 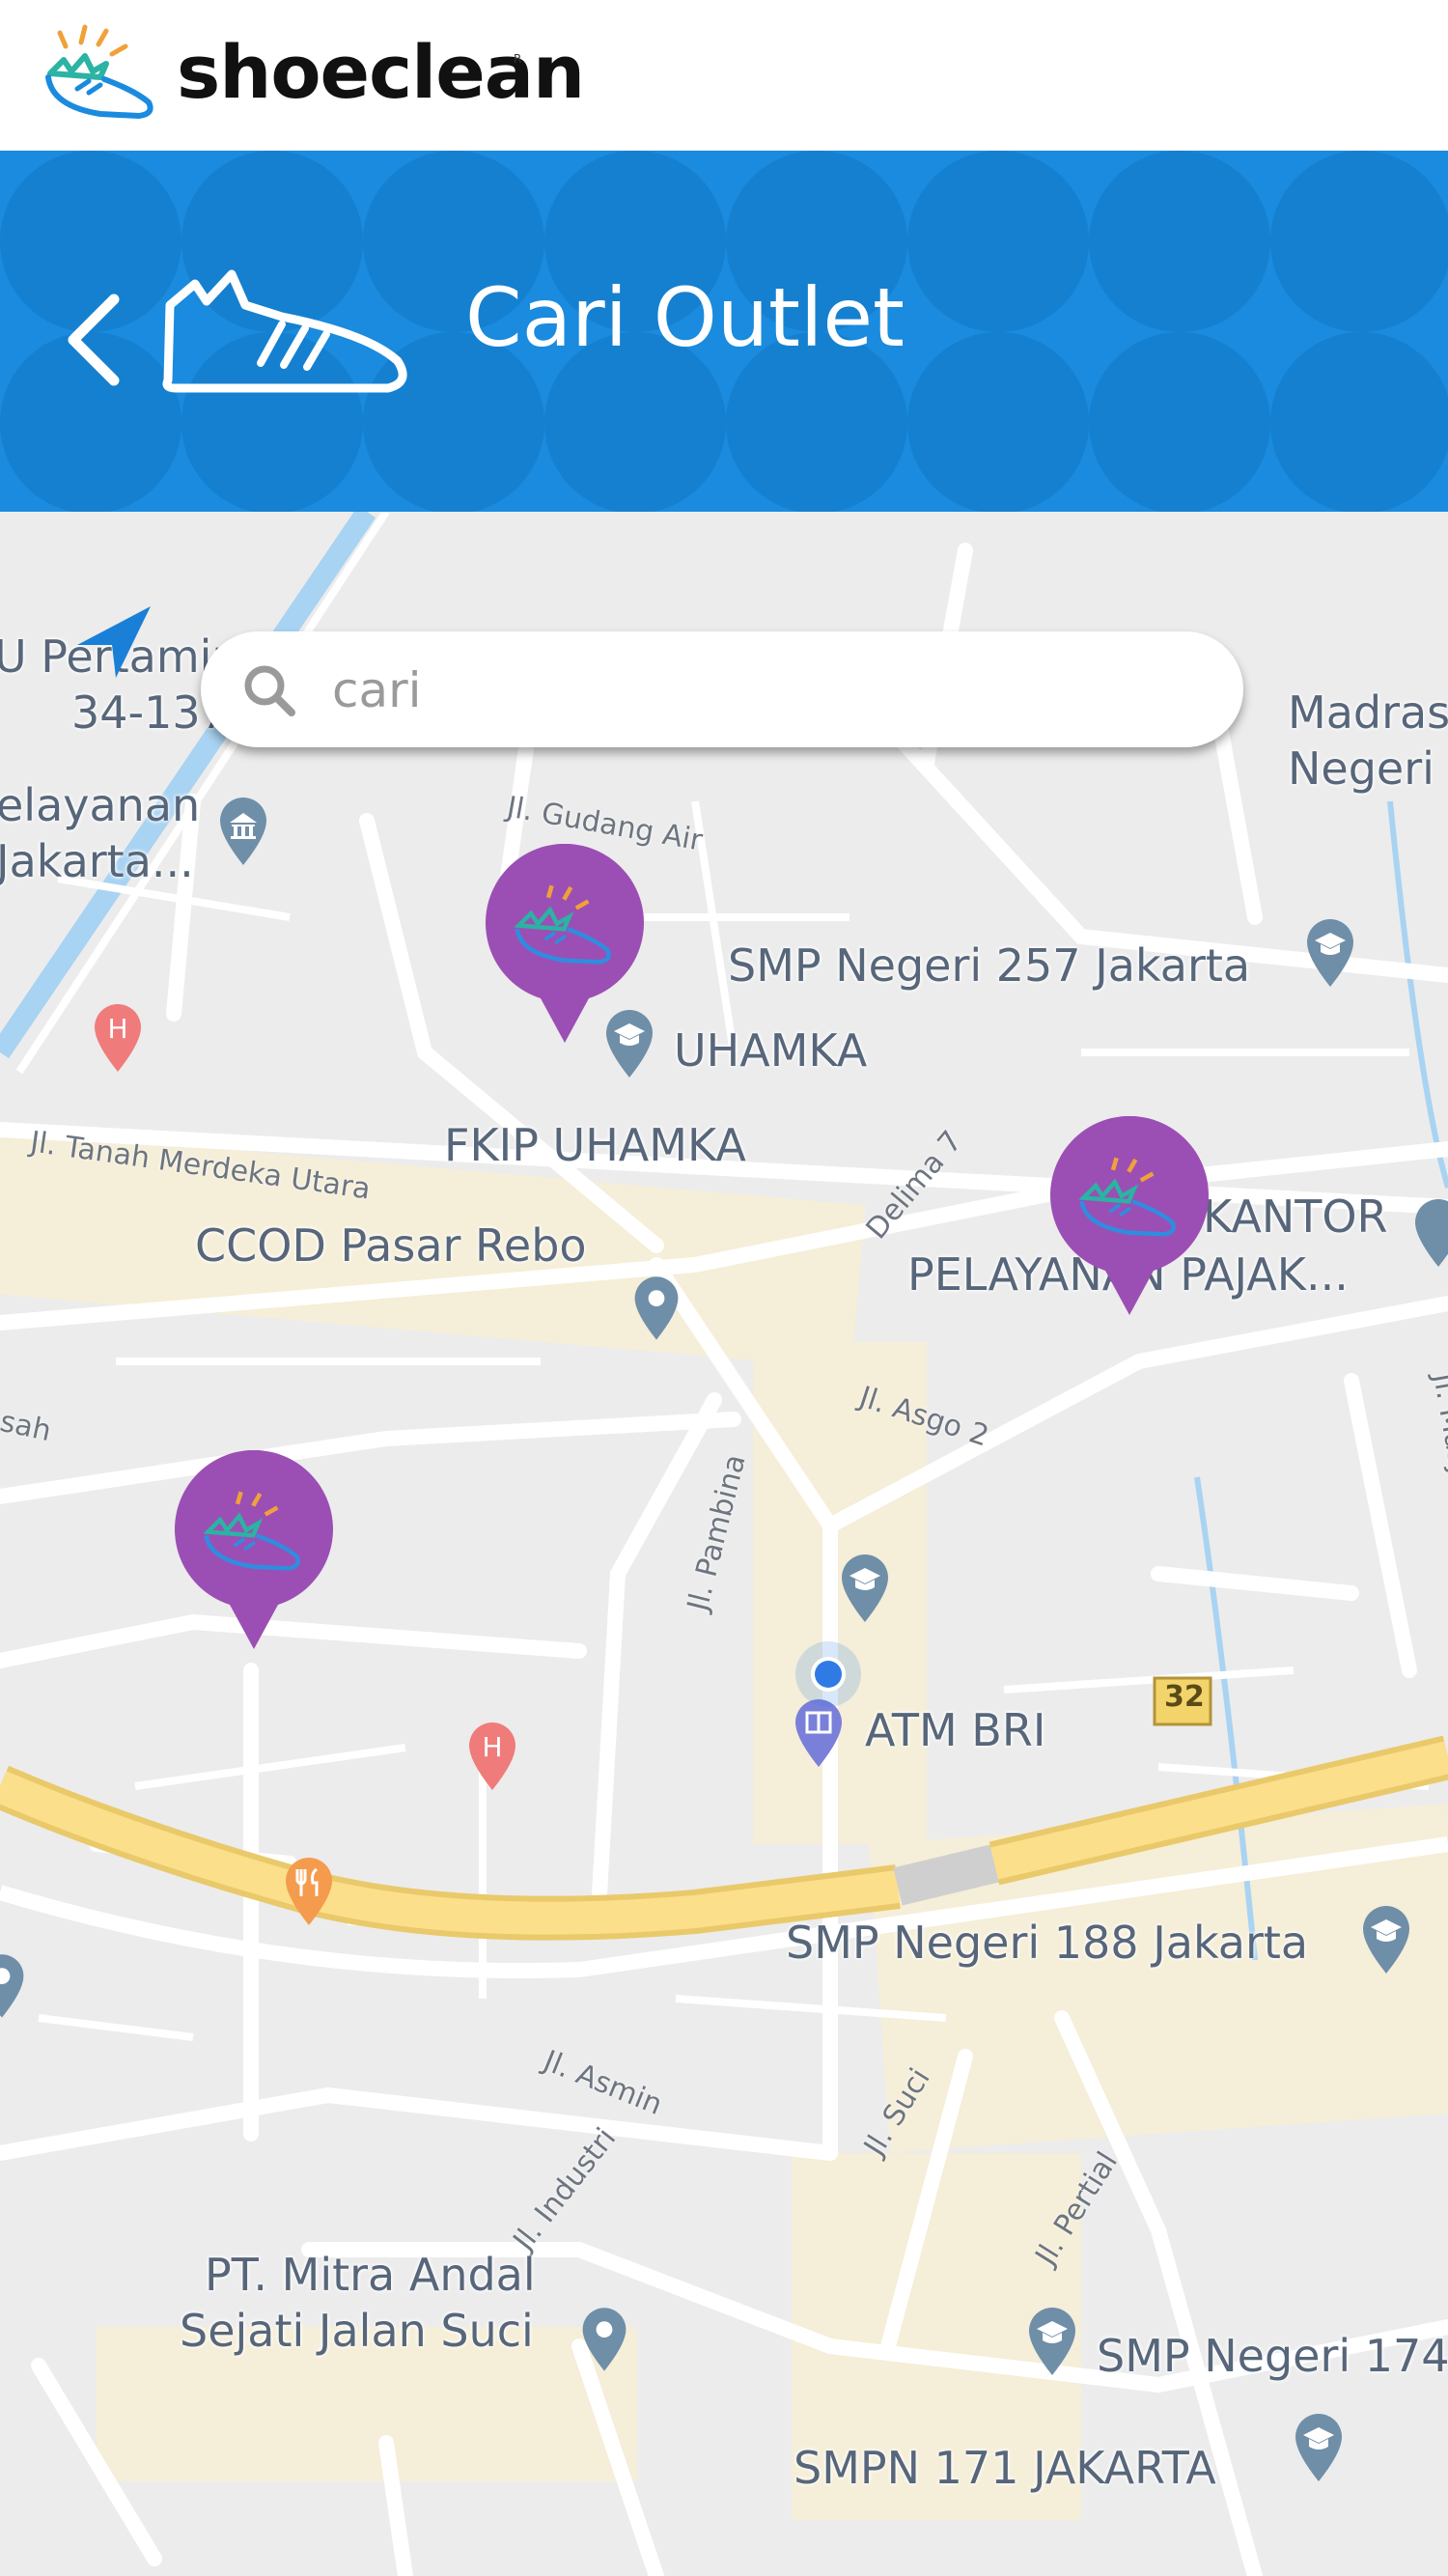 What do you see at coordinates (93, 337) in the screenshot?
I see `back-button` at bounding box center [93, 337].